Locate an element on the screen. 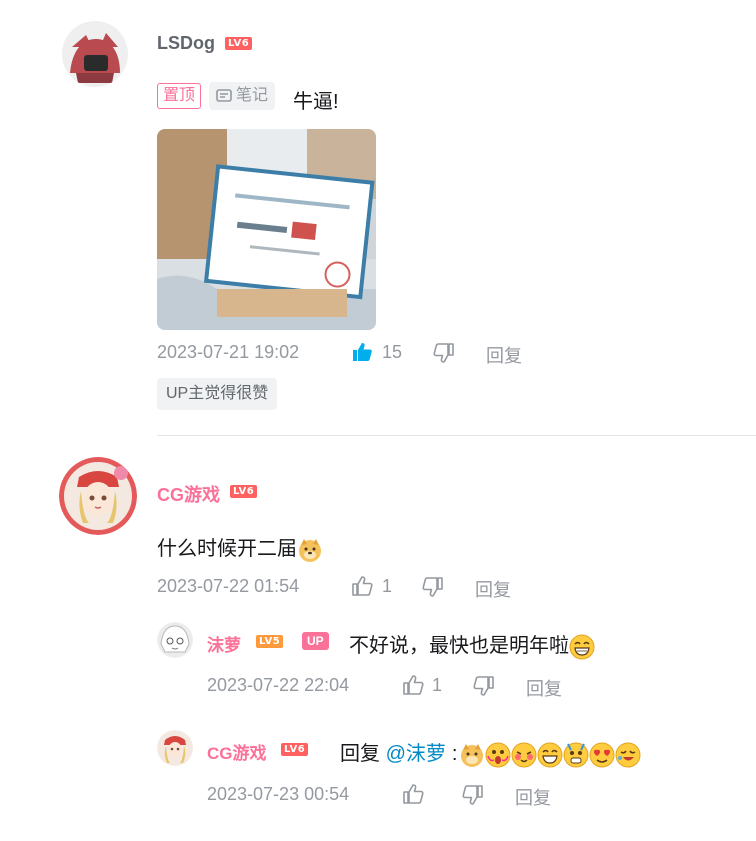 Image resolution: width=756 pixels, height=841 pixels. reply-text: 回复 @沫萝: is located at coordinates (490, 752).